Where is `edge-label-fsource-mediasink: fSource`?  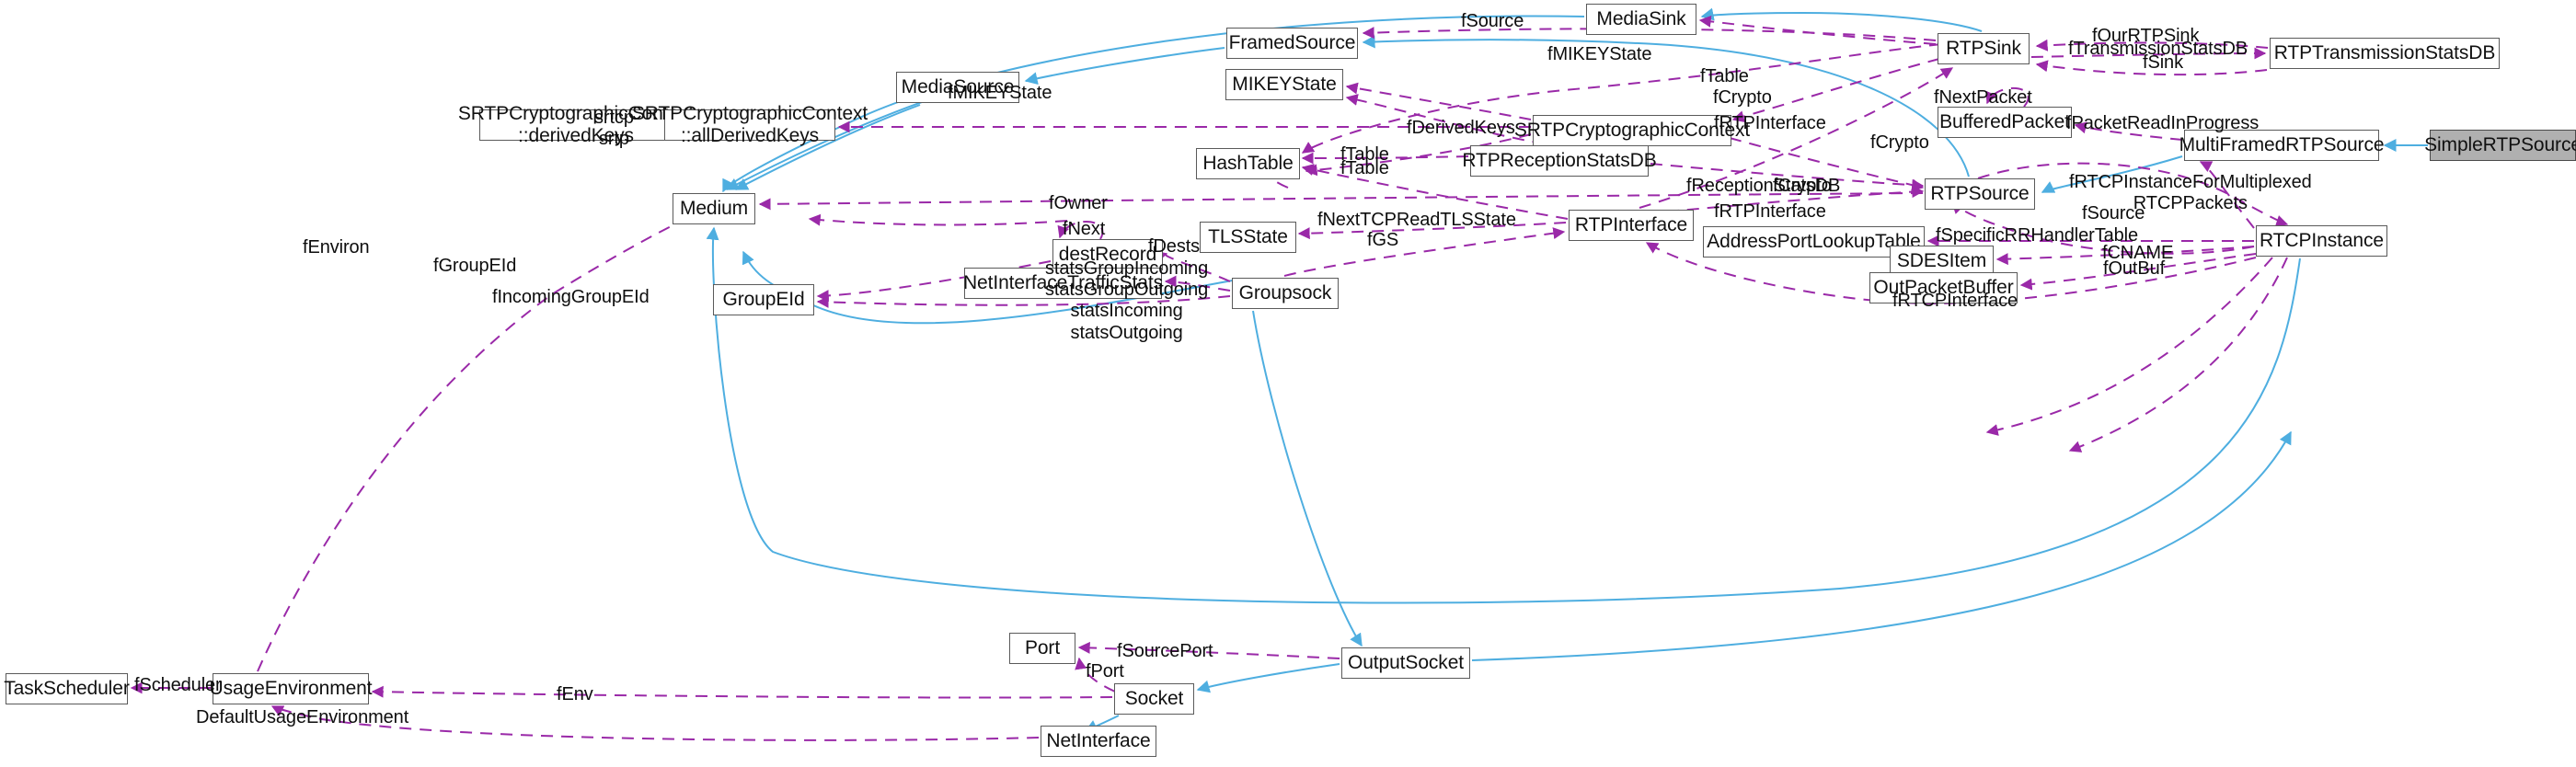
edge-label-fsource-mediasink: fSource is located at coordinates (1492, 21).